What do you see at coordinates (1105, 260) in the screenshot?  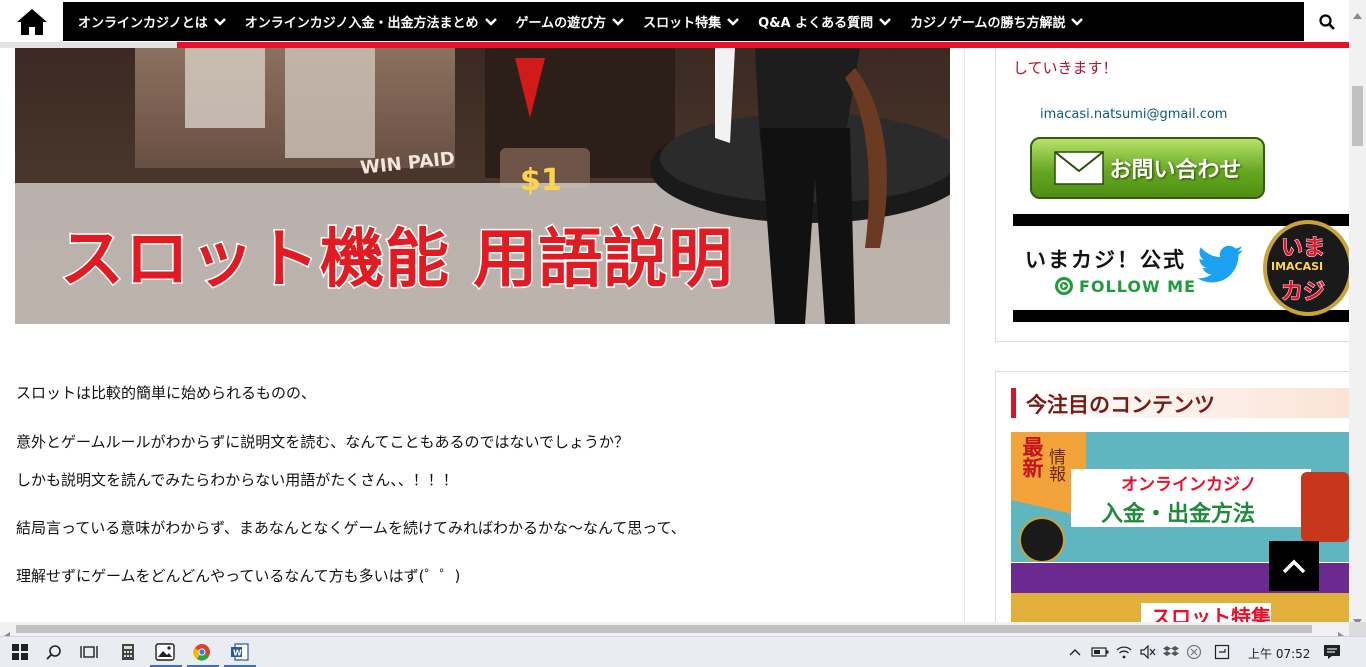 I see `twitter-title: いまカジ！公式` at bounding box center [1105, 260].